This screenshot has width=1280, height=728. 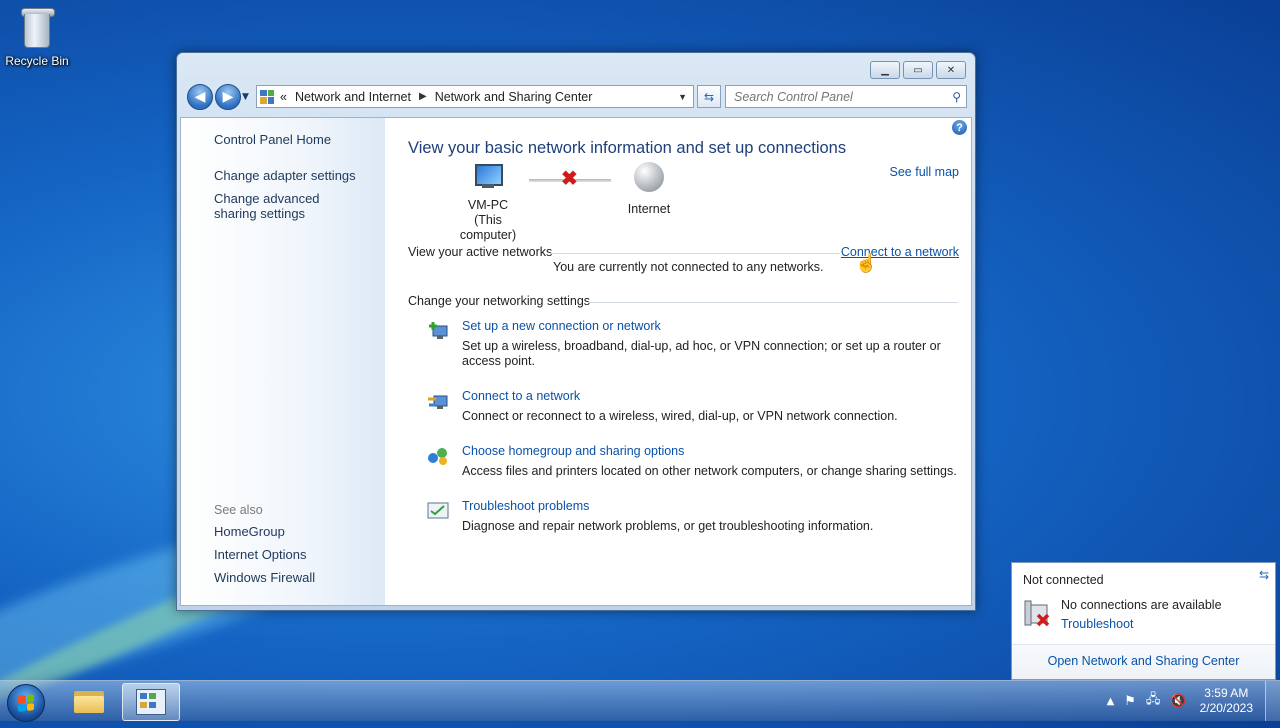 What do you see at coordinates (438, 330) in the screenshot?
I see `new-connection-icon` at bounding box center [438, 330].